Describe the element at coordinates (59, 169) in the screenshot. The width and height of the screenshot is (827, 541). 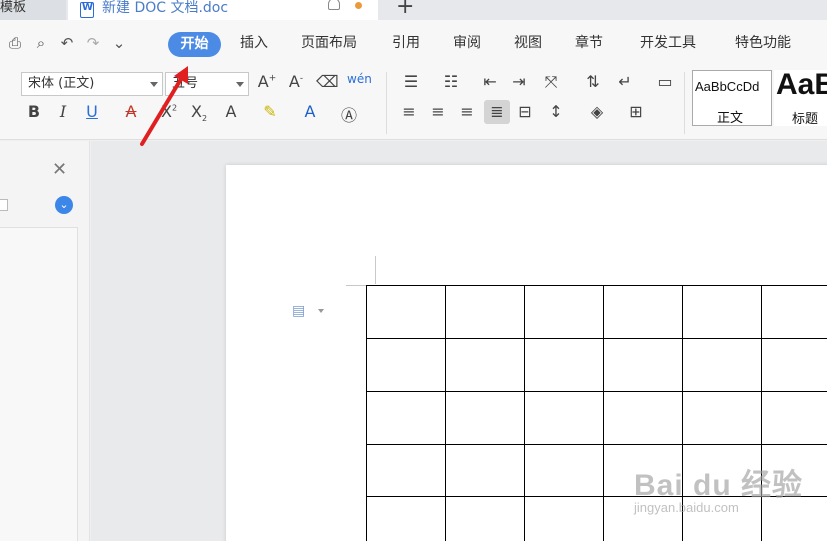
I see `close-icon: ✕` at that location.